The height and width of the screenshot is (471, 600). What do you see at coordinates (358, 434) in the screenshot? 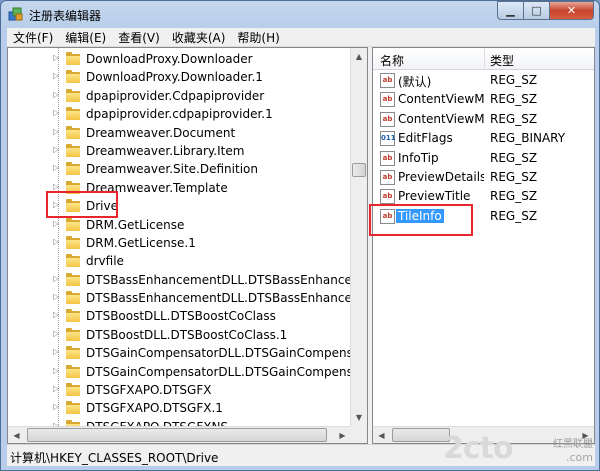
I see `scroll-corner` at bounding box center [358, 434].